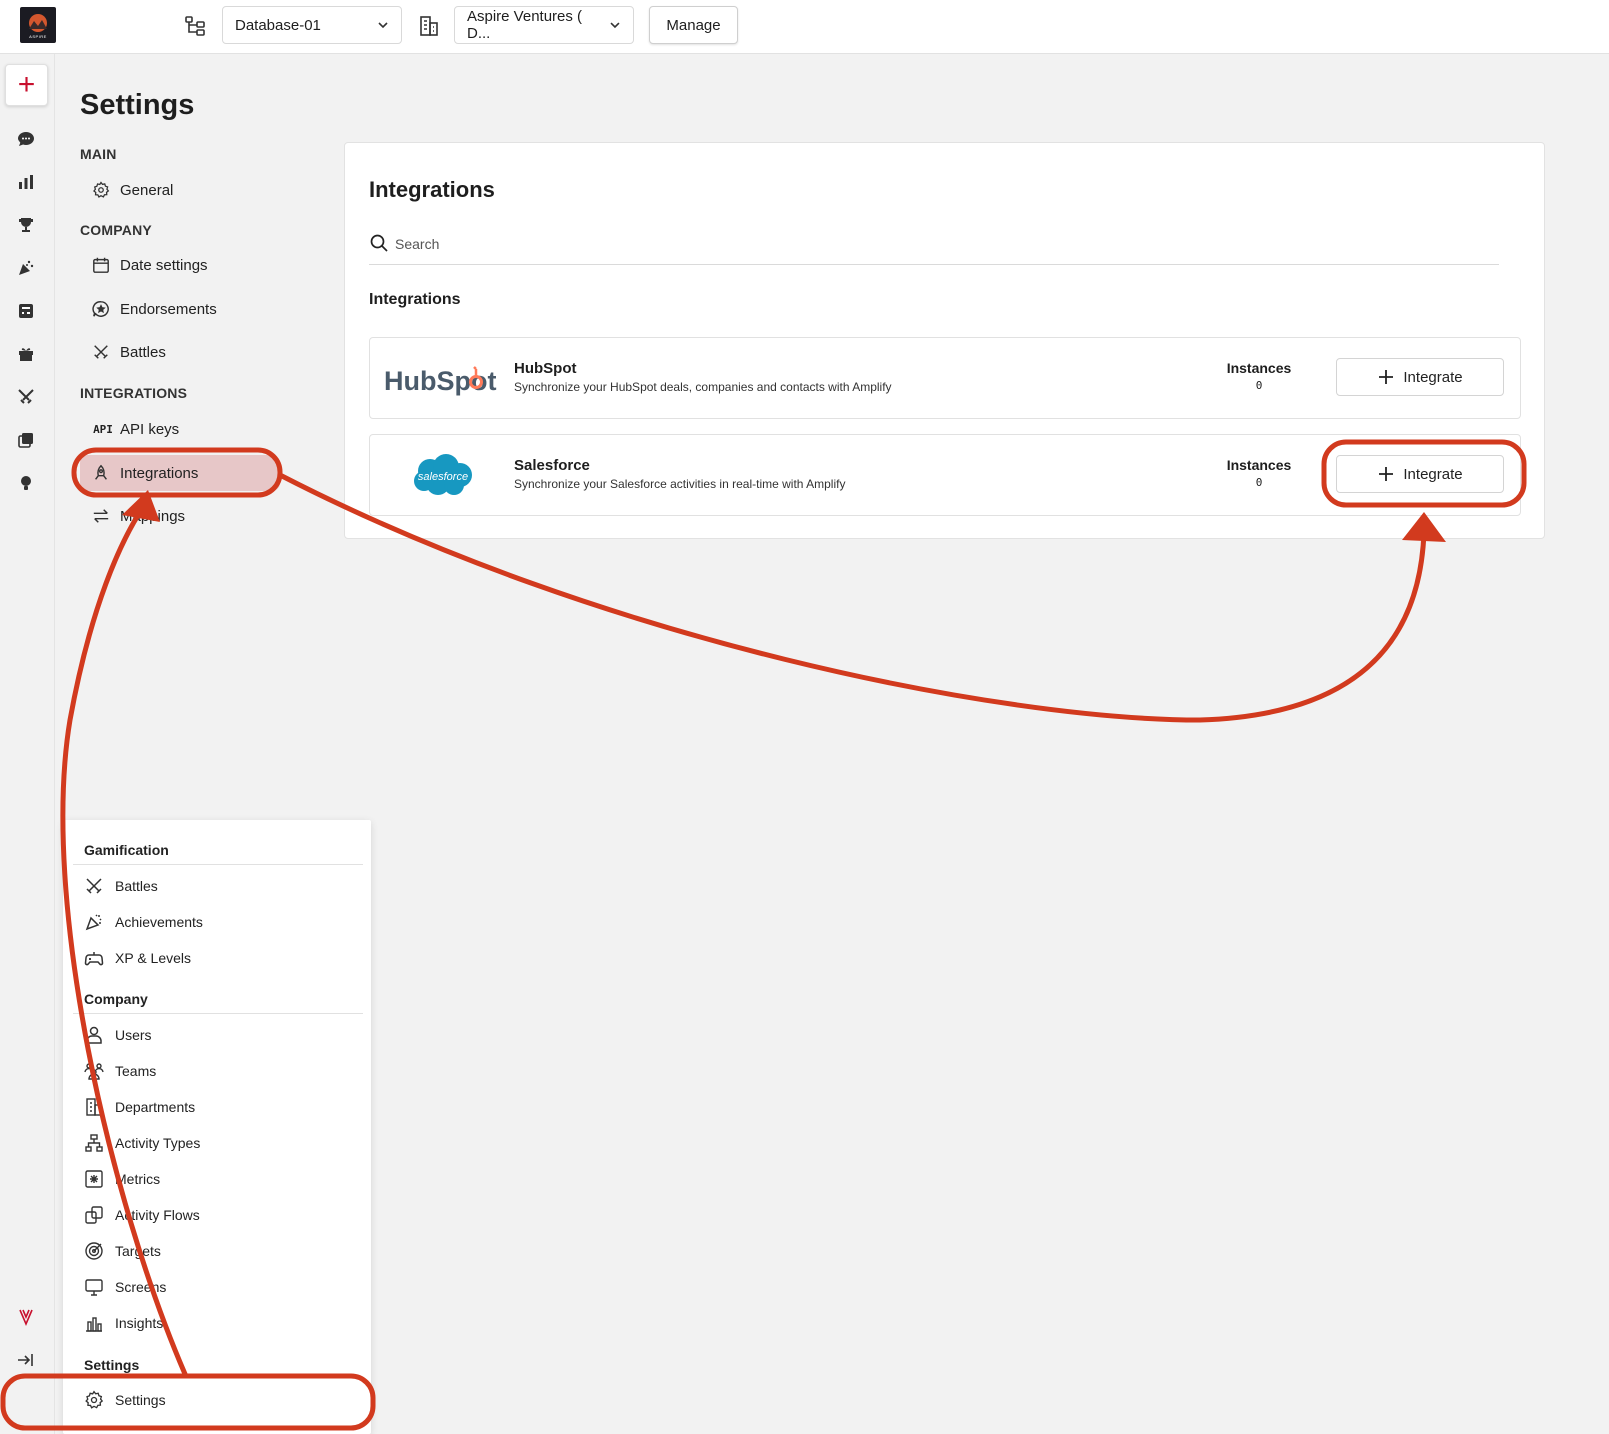 Image resolution: width=1609 pixels, height=1434 pixels. What do you see at coordinates (94, 1324) in the screenshot?
I see `insights-icon` at bounding box center [94, 1324].